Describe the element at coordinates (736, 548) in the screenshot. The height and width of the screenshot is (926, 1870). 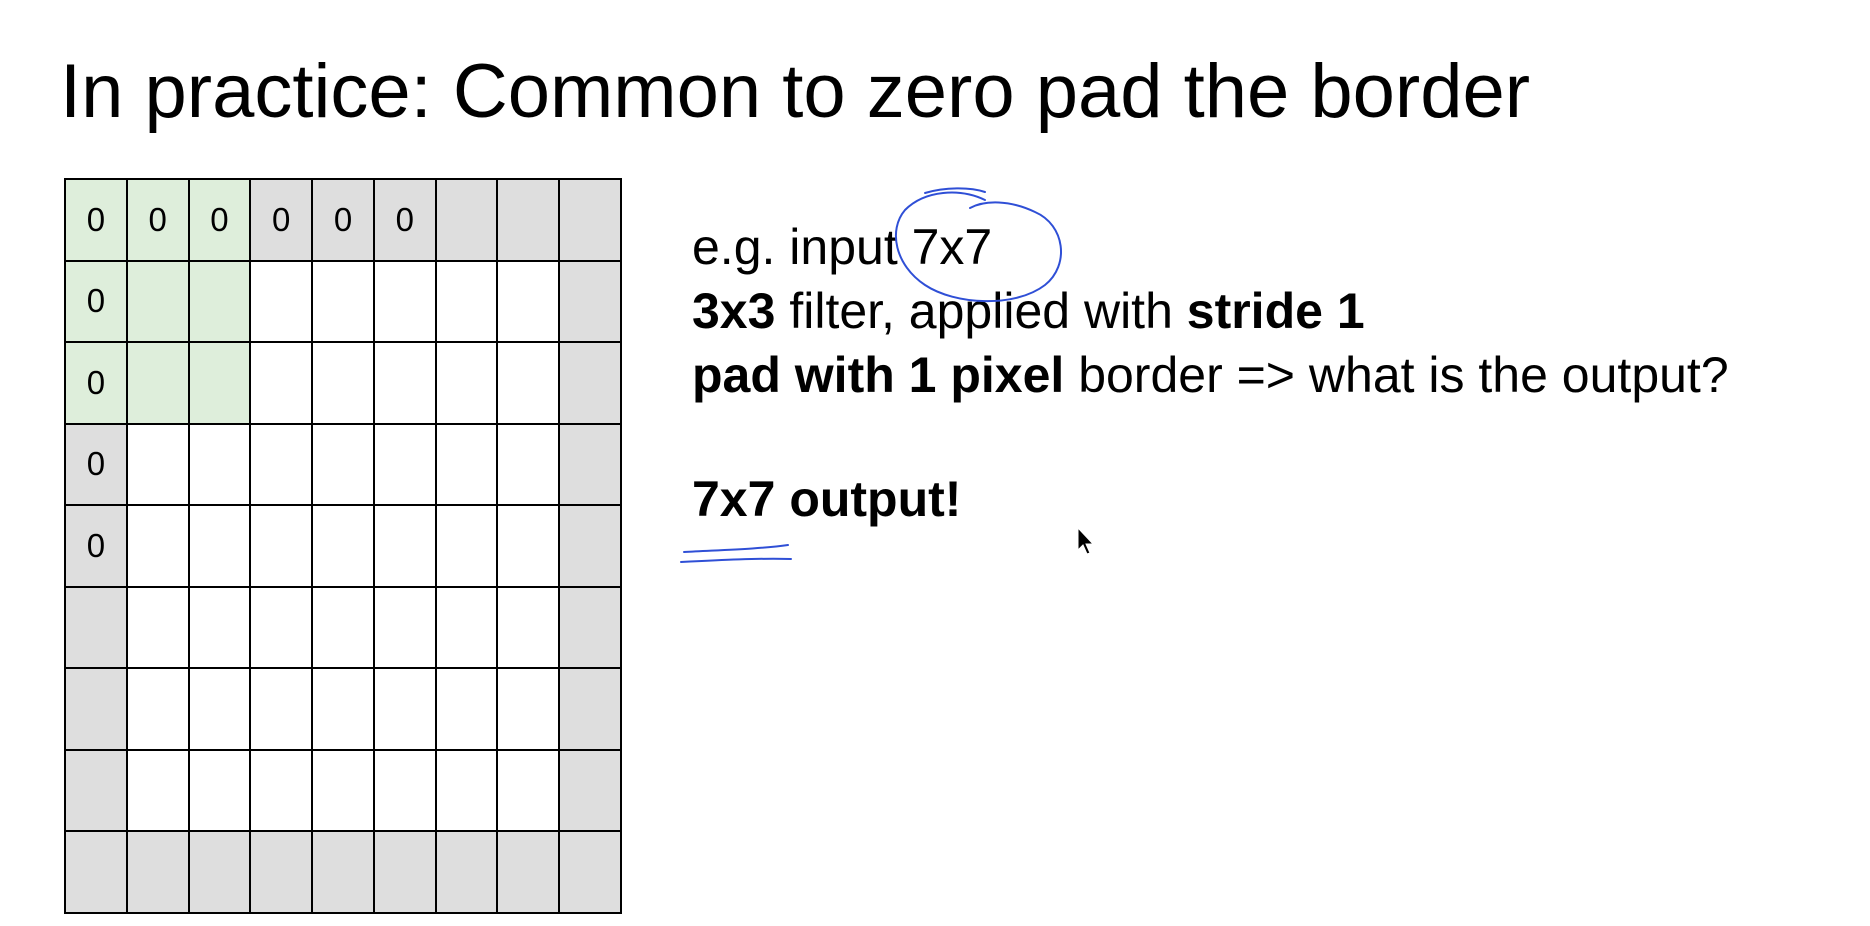
I see `ink-underline-upper` at that location.